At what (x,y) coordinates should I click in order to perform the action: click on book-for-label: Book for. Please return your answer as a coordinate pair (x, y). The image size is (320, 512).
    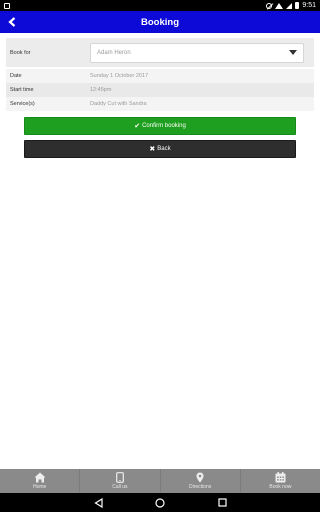
    Looking at the image, I should click on (20, 52).